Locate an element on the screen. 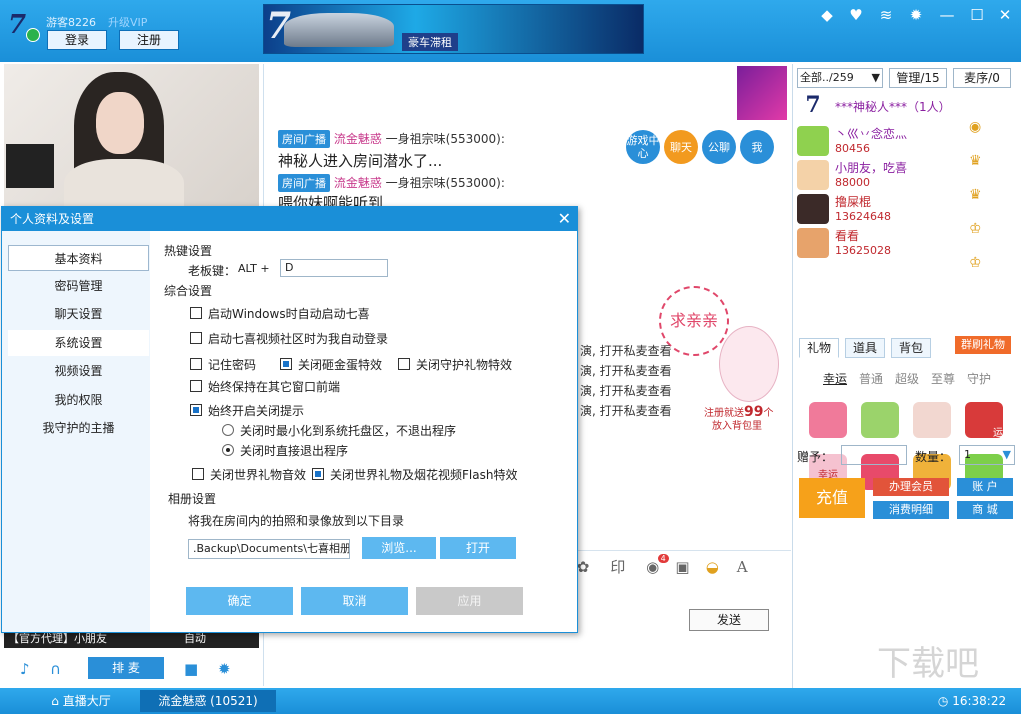  nav-guarded-hosts: 我守护的主播 is located at coordinates (78, 428).